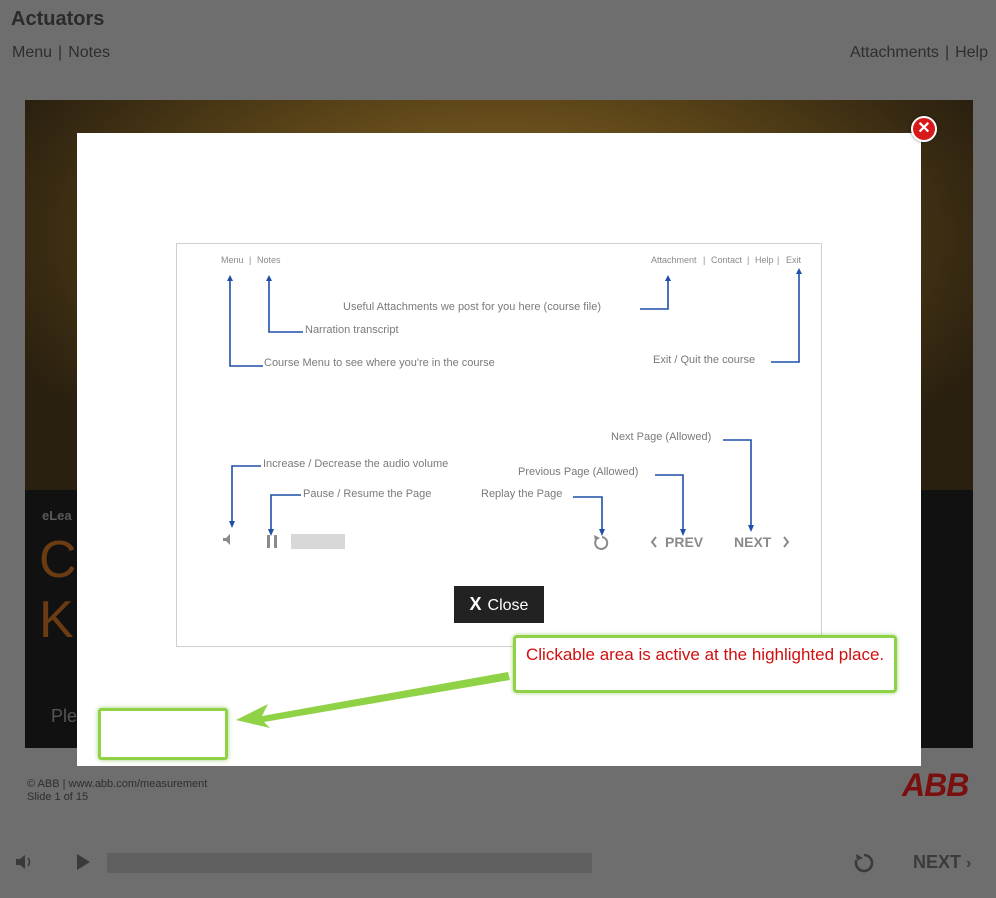 The width and height of the screenshot is (996, 898). I want to click on clickable-area-highlight, so click(163, 734).